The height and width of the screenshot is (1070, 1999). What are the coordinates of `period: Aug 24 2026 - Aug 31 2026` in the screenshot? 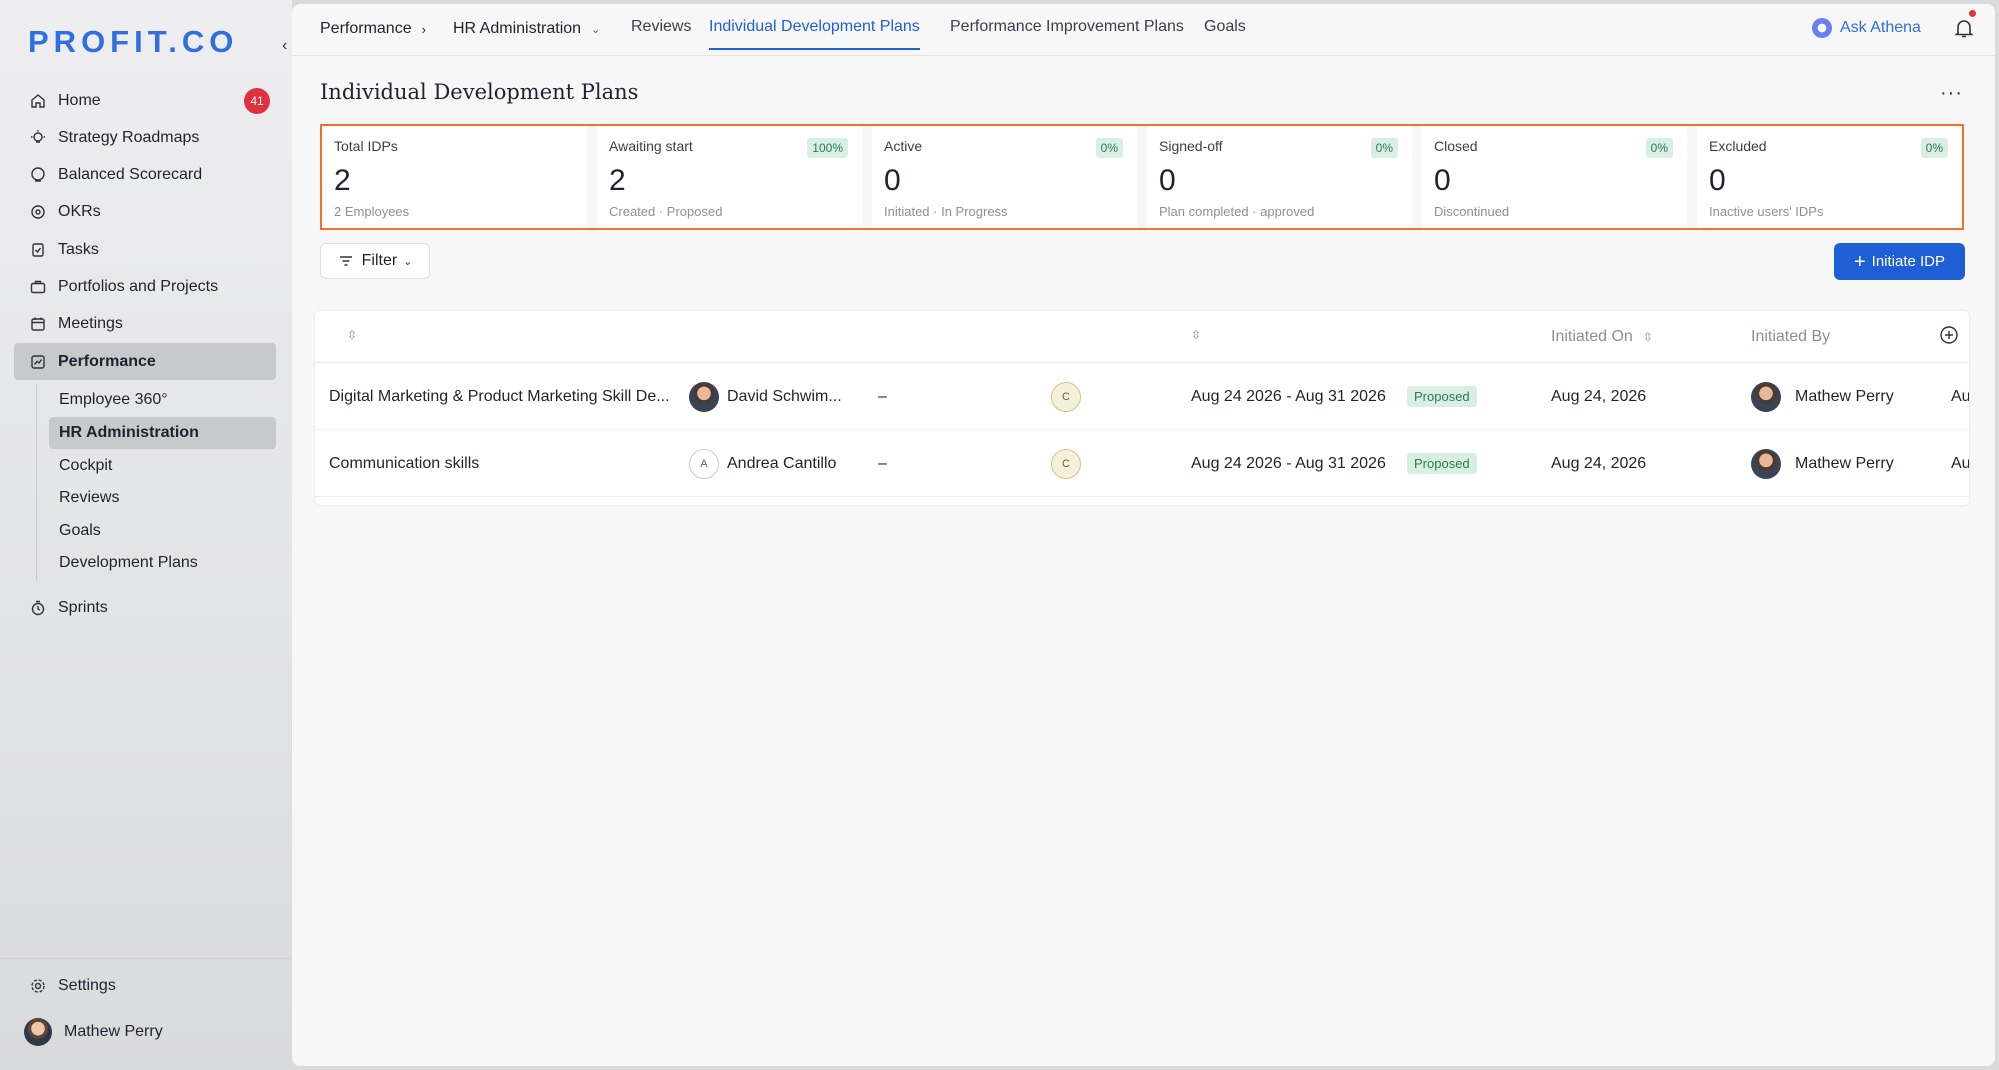 It's located at (1288, 396).